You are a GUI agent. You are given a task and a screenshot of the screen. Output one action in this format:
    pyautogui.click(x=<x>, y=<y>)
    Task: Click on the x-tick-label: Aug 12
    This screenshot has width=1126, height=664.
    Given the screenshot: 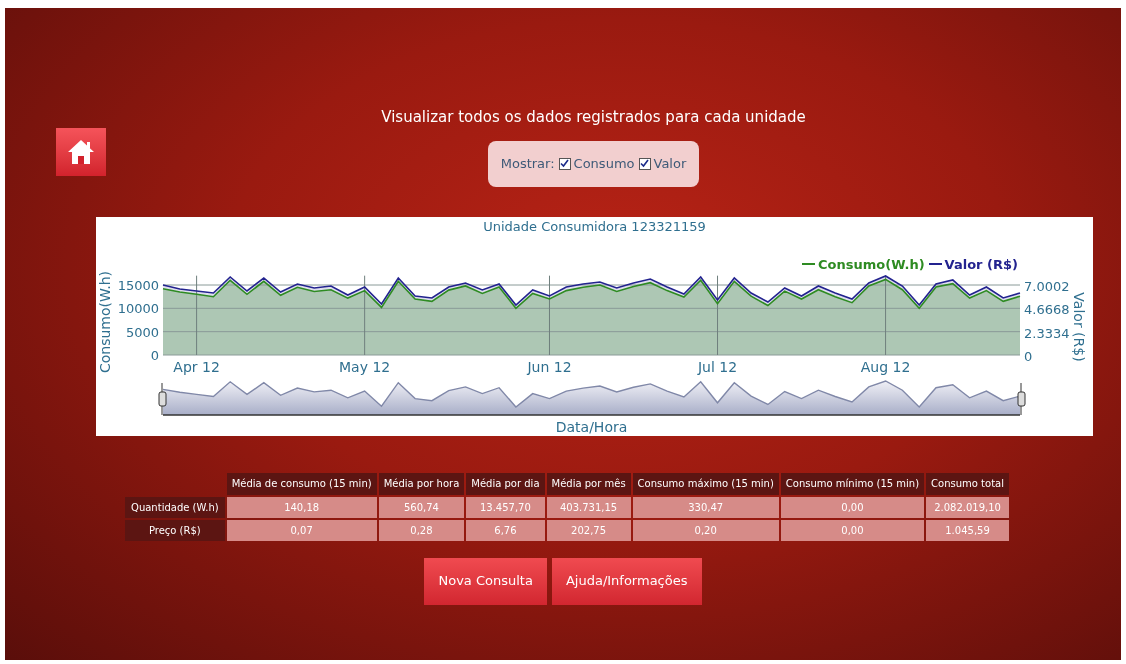 What is the action you would take?
    pyautogui.click(x=885, y=366)
    